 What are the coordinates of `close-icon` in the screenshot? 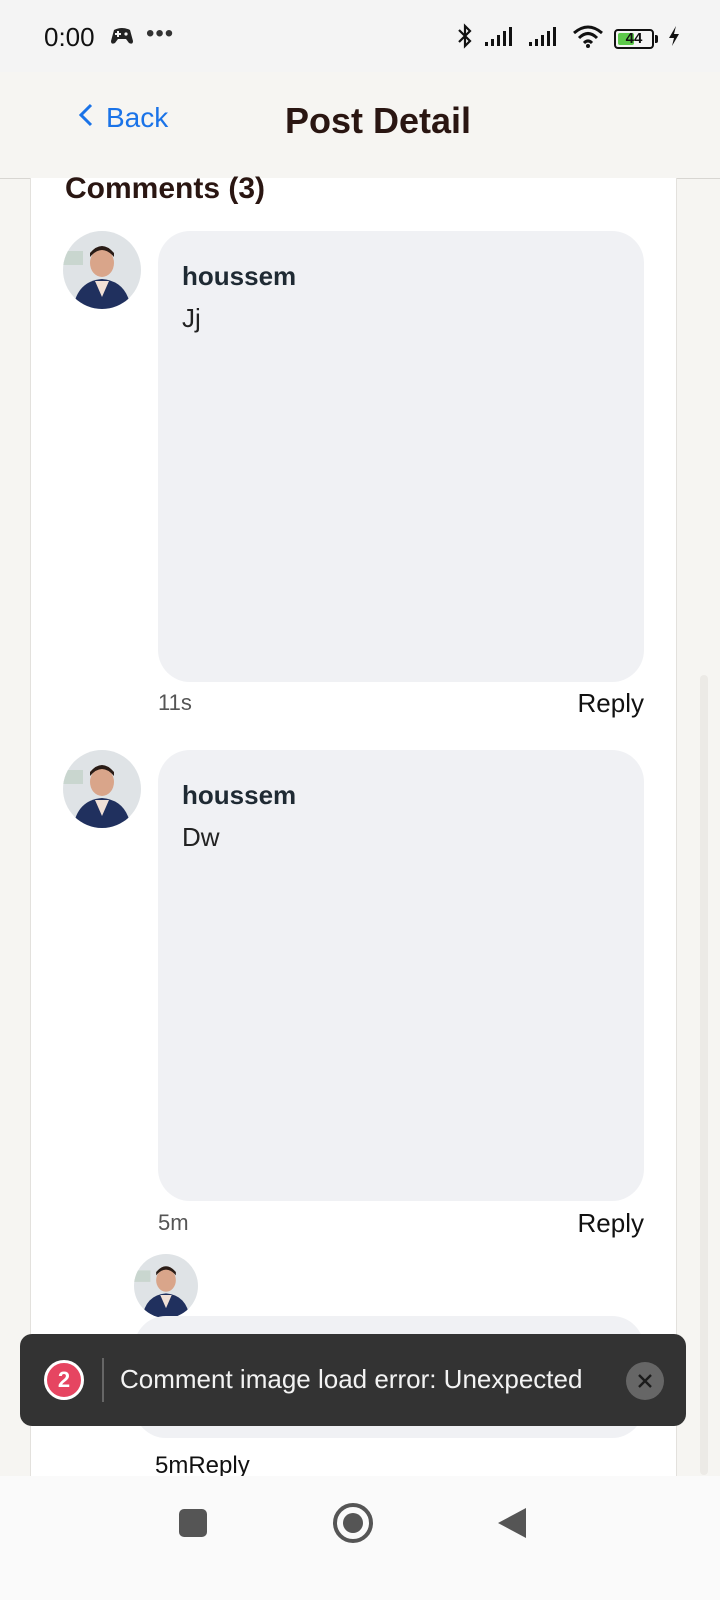 It's located at (645, 1381).